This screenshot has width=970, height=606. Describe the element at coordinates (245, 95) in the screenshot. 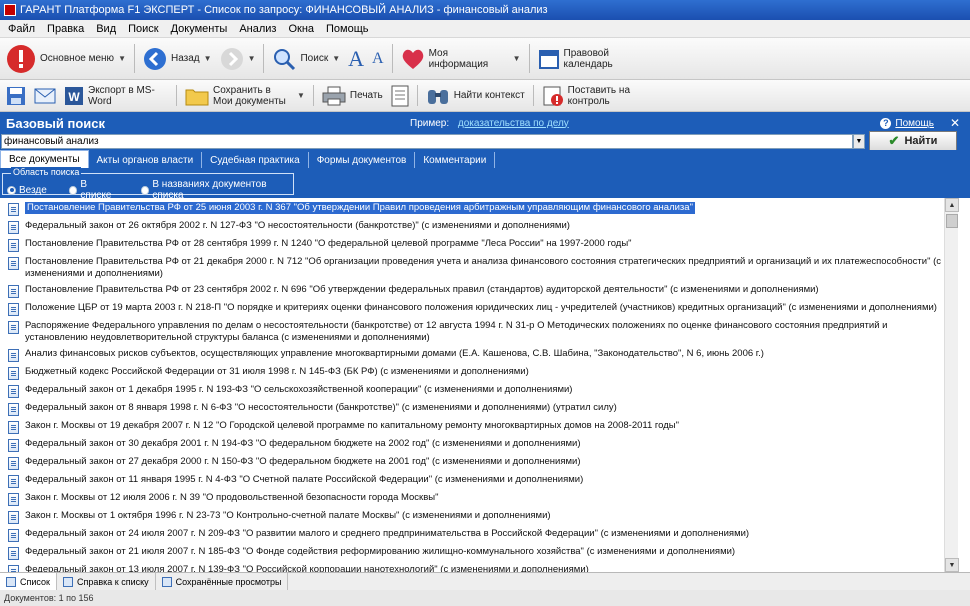

I see `save-to-my-docs-button: Сохранить в Мои документы ▼` at that location.